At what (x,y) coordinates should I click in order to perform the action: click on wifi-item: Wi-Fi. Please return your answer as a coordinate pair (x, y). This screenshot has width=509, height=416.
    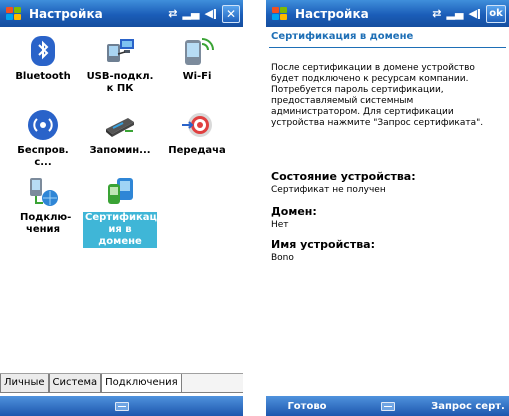
    Looking at the image, I should click on (197, 58).